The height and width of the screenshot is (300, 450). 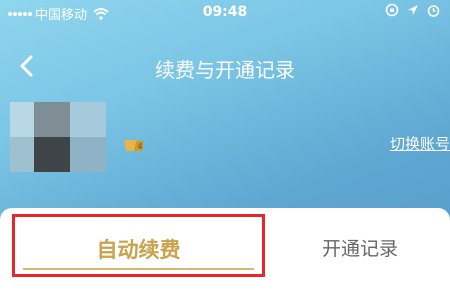 I want to click on tab-activation-records: 开通记录, so click(x=360, y=245).